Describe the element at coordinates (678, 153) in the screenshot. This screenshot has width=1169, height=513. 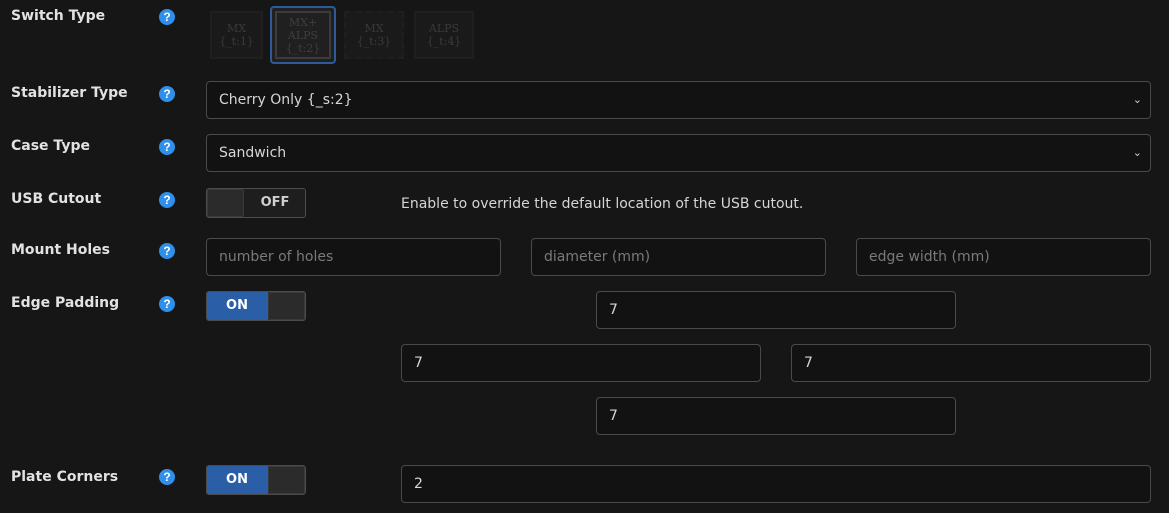
I see `case-type-select: Sandwich ⌄` at that location.